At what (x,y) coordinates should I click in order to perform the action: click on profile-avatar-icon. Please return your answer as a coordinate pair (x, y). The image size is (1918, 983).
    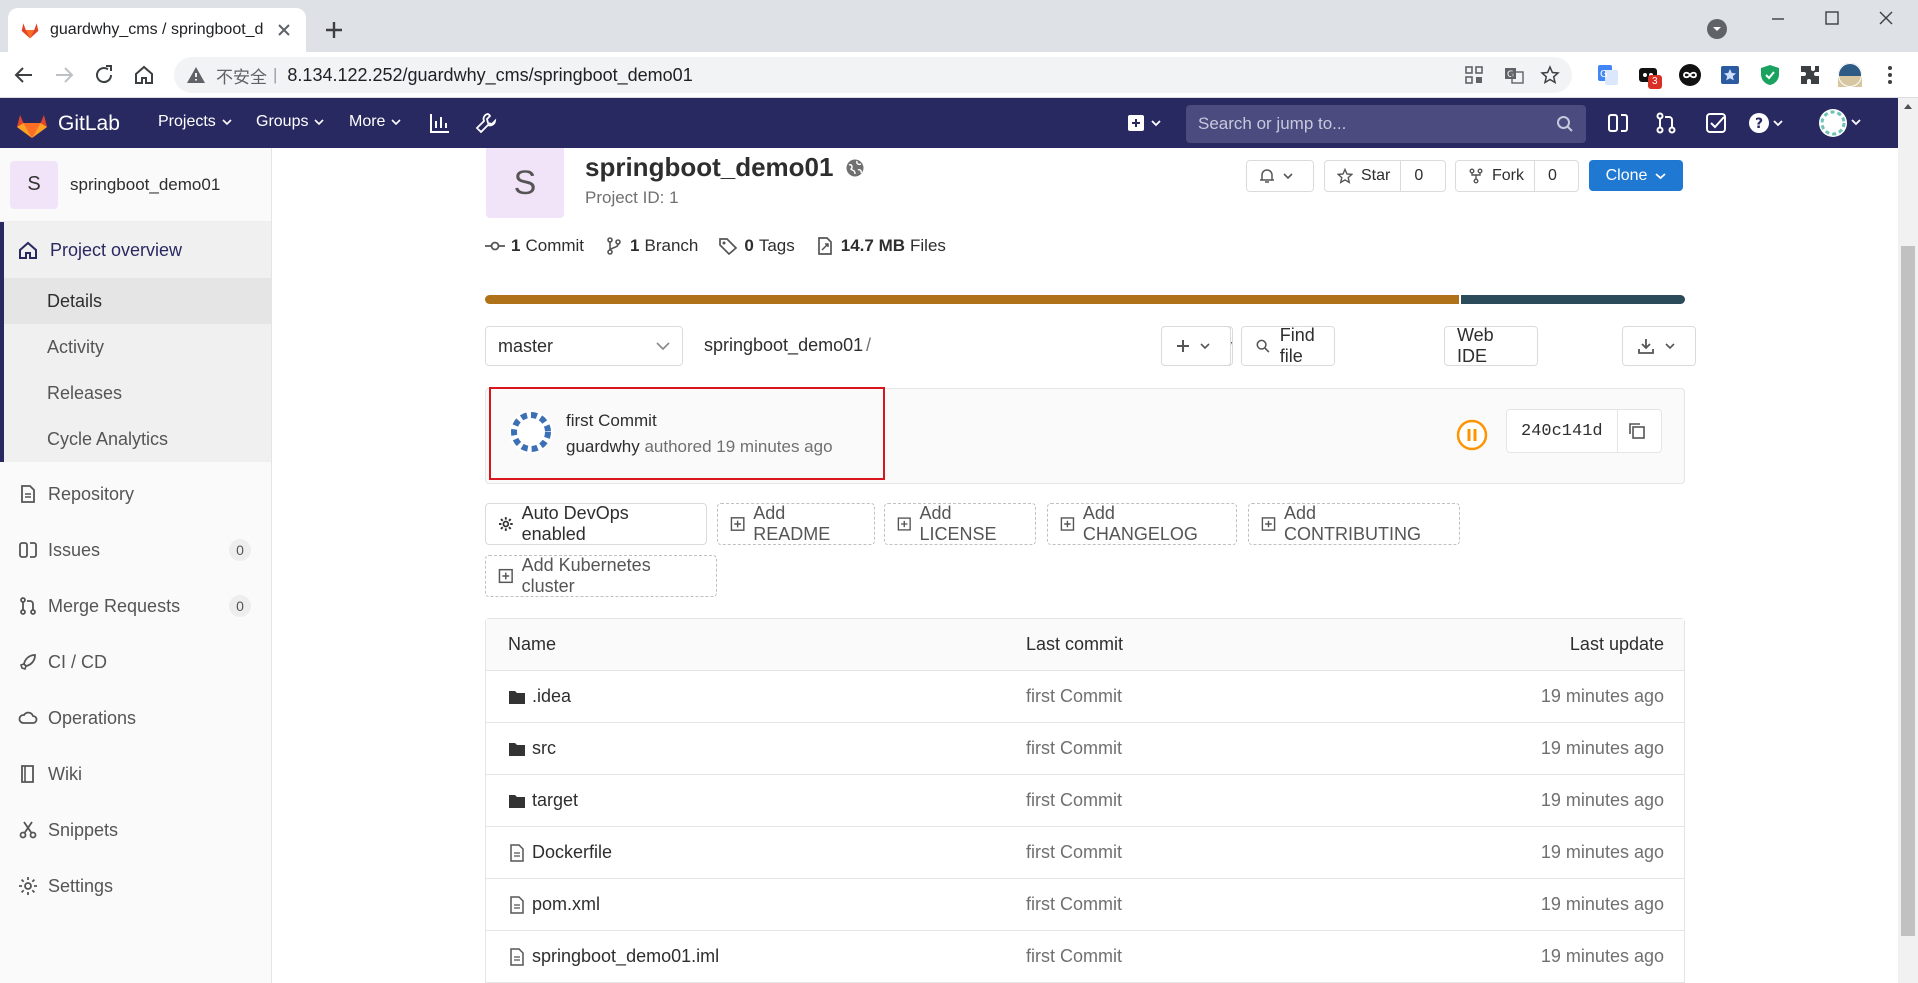
    Looking at the image, I should click on (1850, 75).